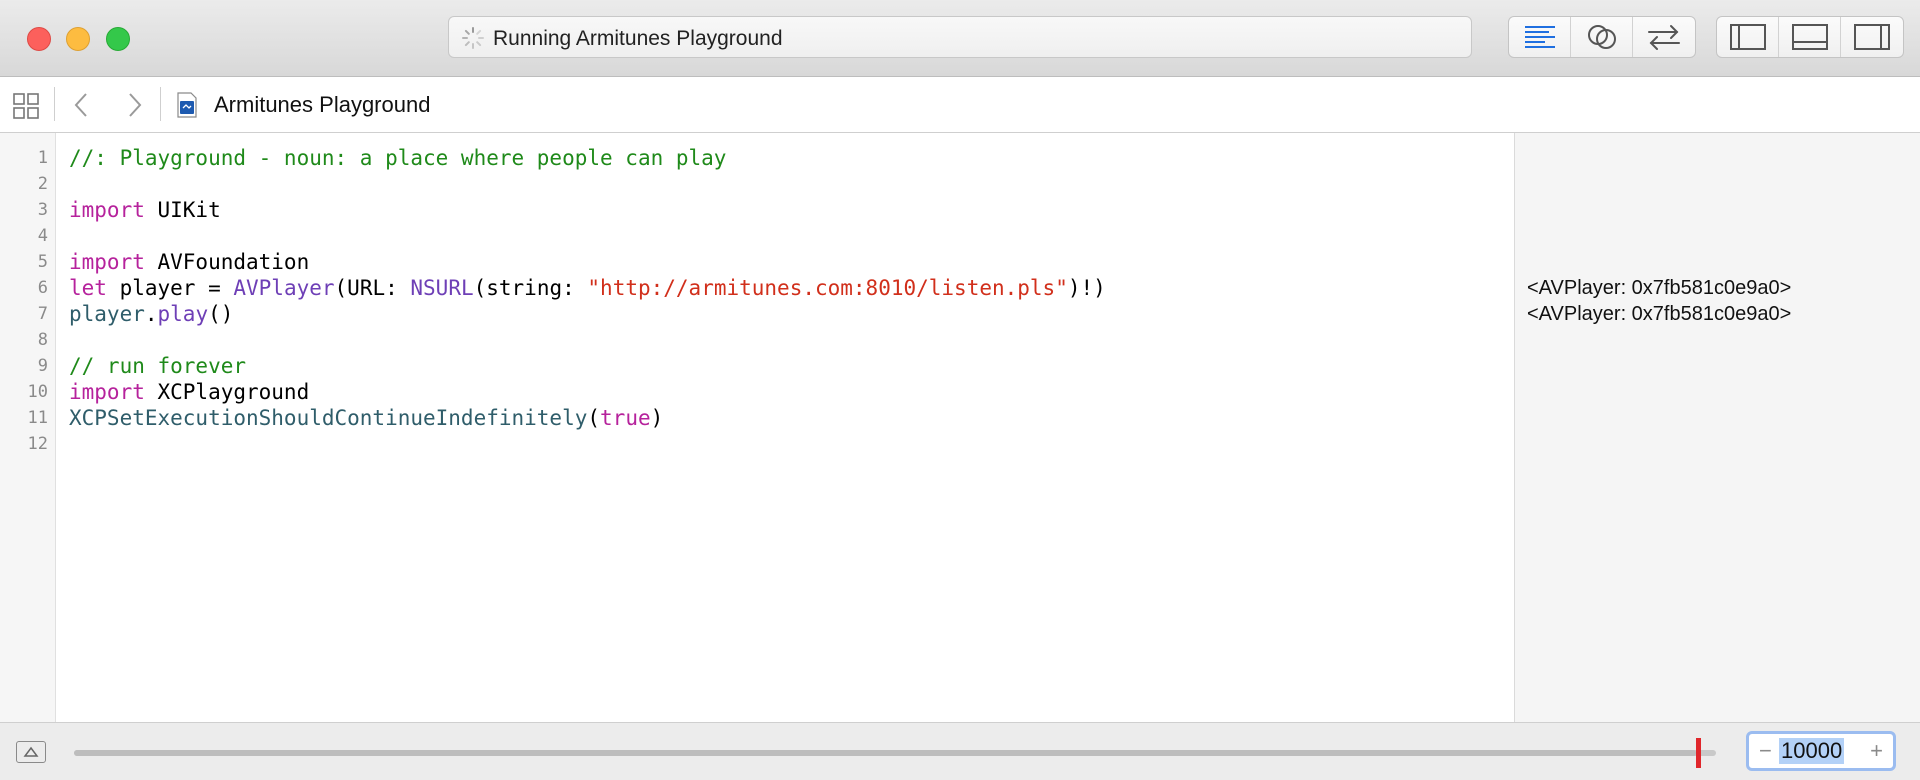 This screenshot has width=1920, height=780. Describe the element at coordinates (182, 210) in the screenshot. I see `code-token: UIKit` at that location.